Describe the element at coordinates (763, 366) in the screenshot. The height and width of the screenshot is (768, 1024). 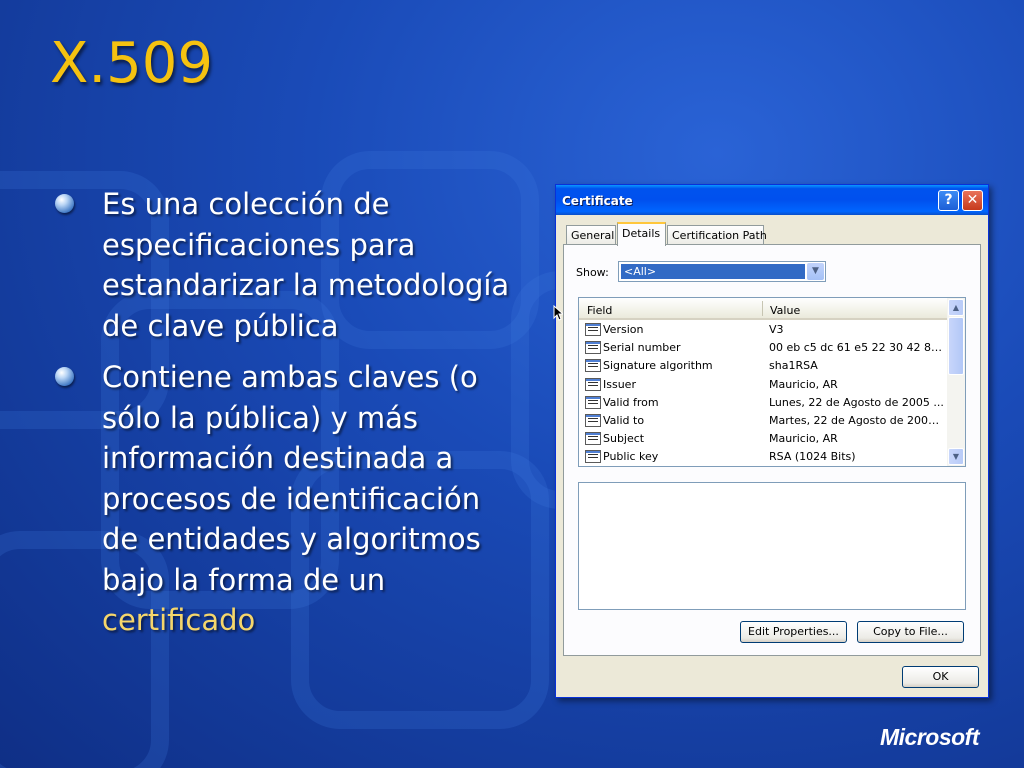
I see `list-item: Signature algorithm sha1RSA` at that location.